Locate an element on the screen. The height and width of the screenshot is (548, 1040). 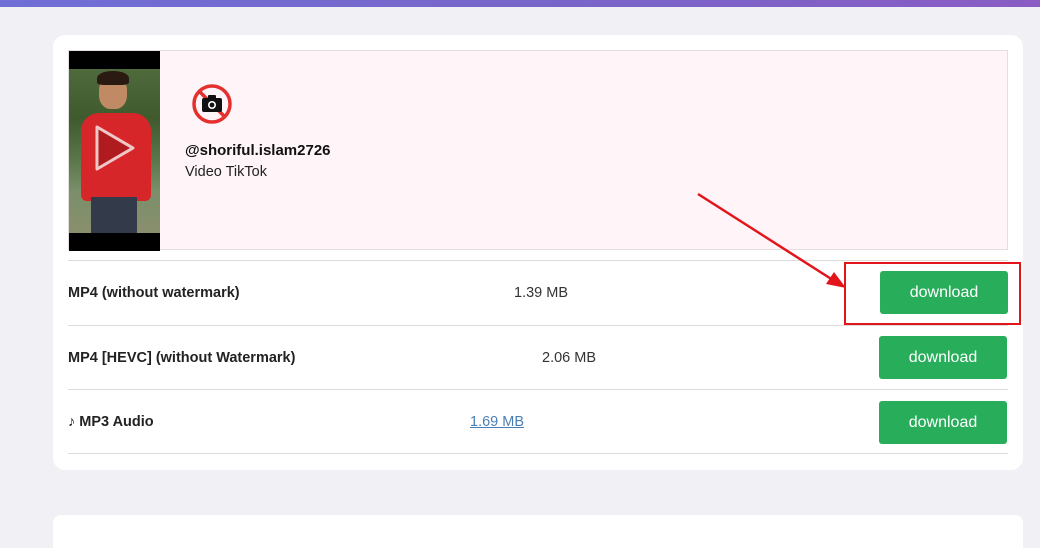
top-accent-bar is located at coordinates (520, 3).